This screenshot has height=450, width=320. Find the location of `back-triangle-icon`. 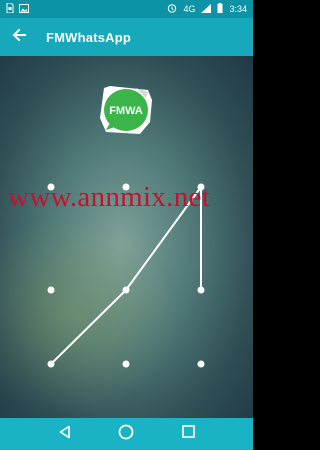

back-triangle-icon is located at coordinates (65, 434).